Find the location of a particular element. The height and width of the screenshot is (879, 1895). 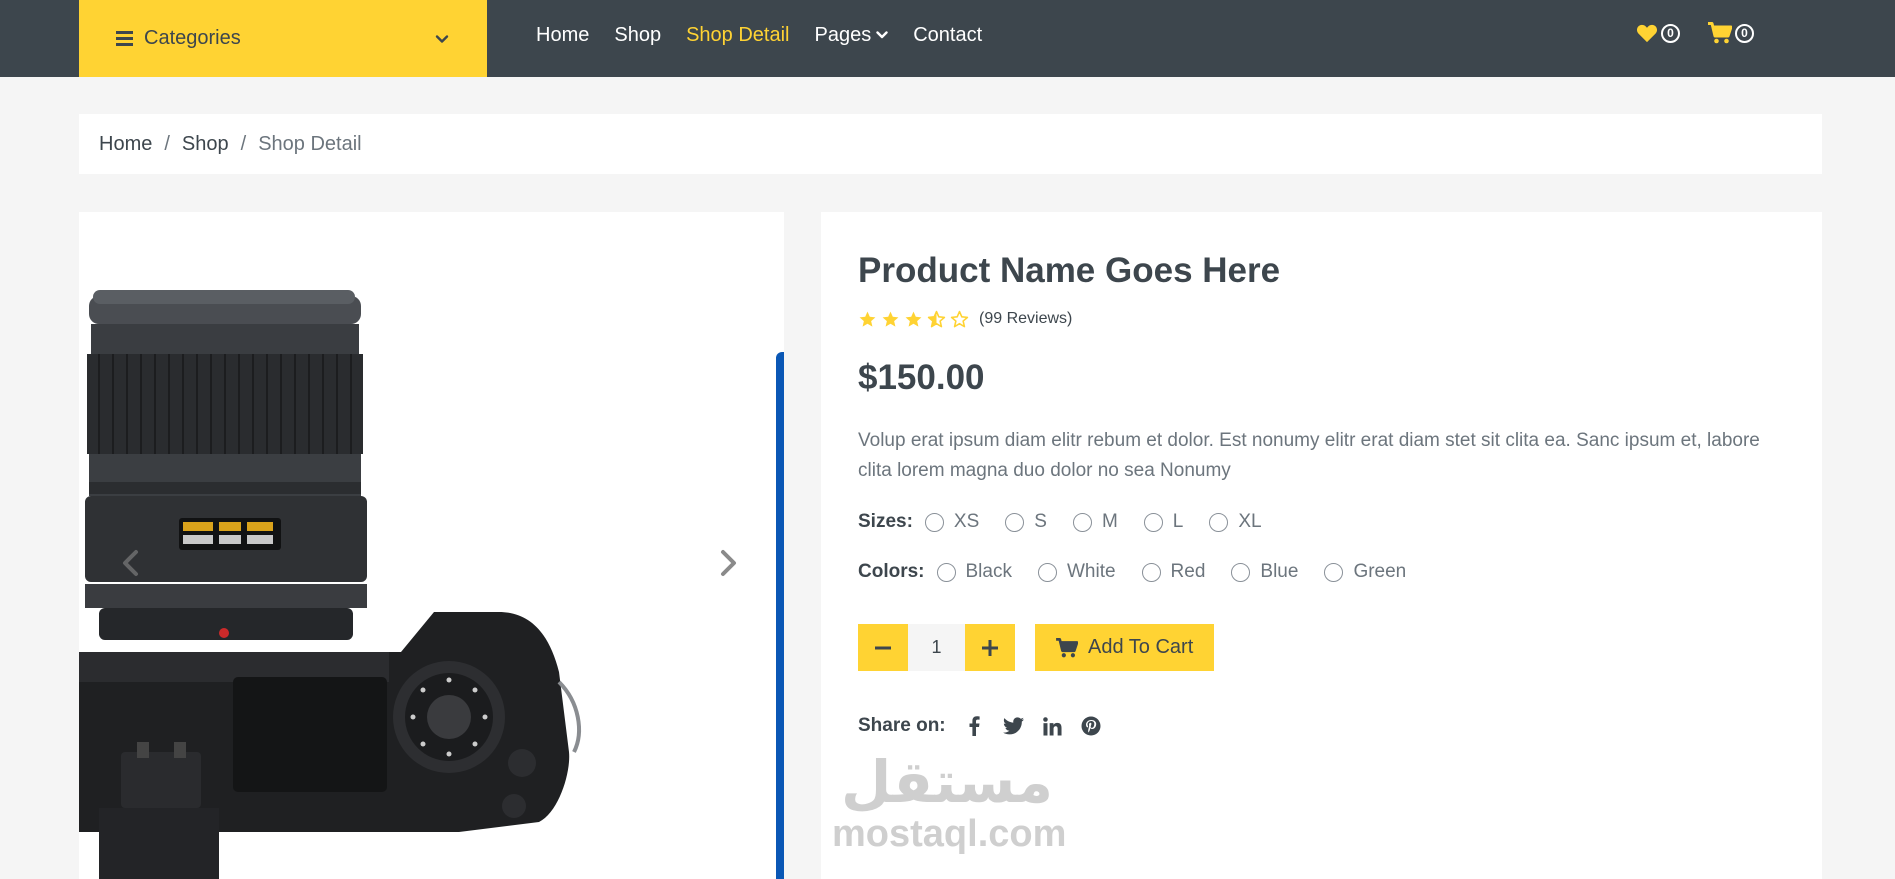

share-label: Share on: is located at coordinates (902, 725).